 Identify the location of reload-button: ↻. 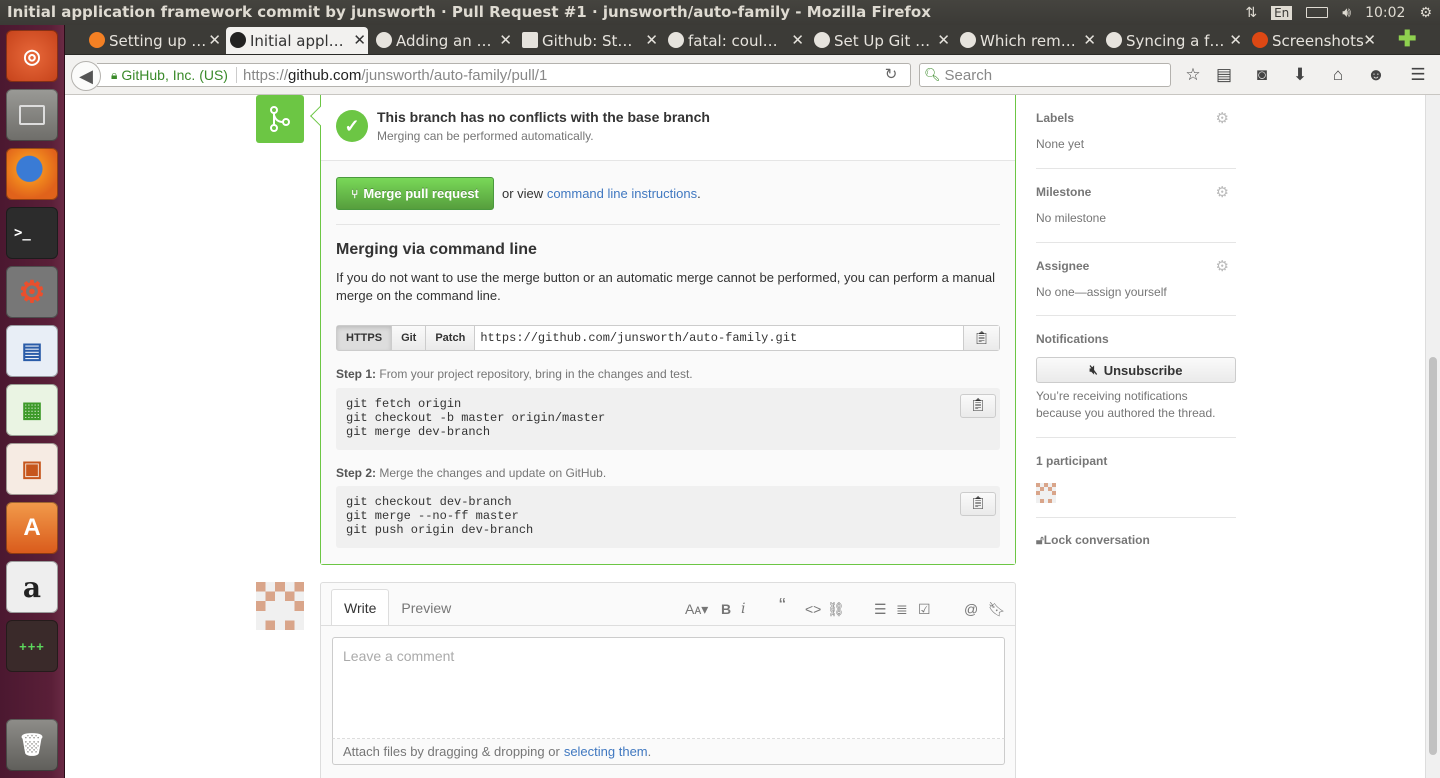
(891, 75).